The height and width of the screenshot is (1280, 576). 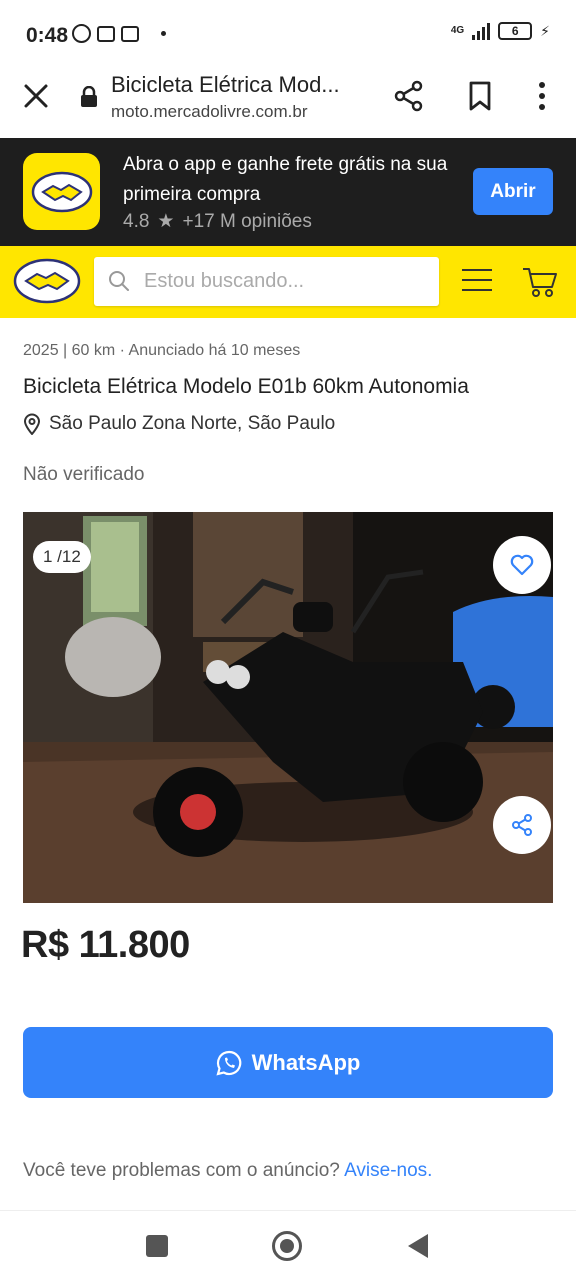 I want to click on search-bar, so click(x=266, y=281).